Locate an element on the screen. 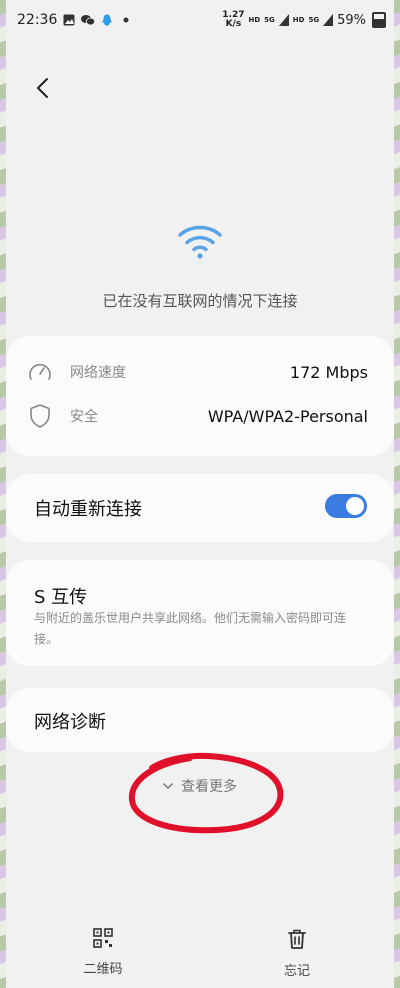 The image size is (400, 988). toggle-knob is located at coordinates (355, 506).